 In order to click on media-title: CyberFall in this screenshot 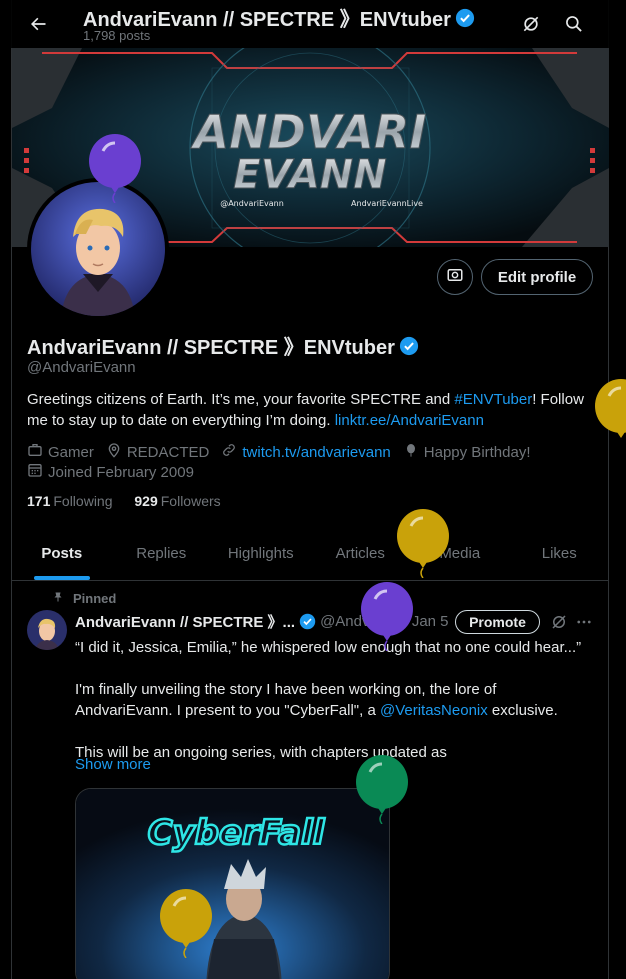, I will do `click(237, 833)`.